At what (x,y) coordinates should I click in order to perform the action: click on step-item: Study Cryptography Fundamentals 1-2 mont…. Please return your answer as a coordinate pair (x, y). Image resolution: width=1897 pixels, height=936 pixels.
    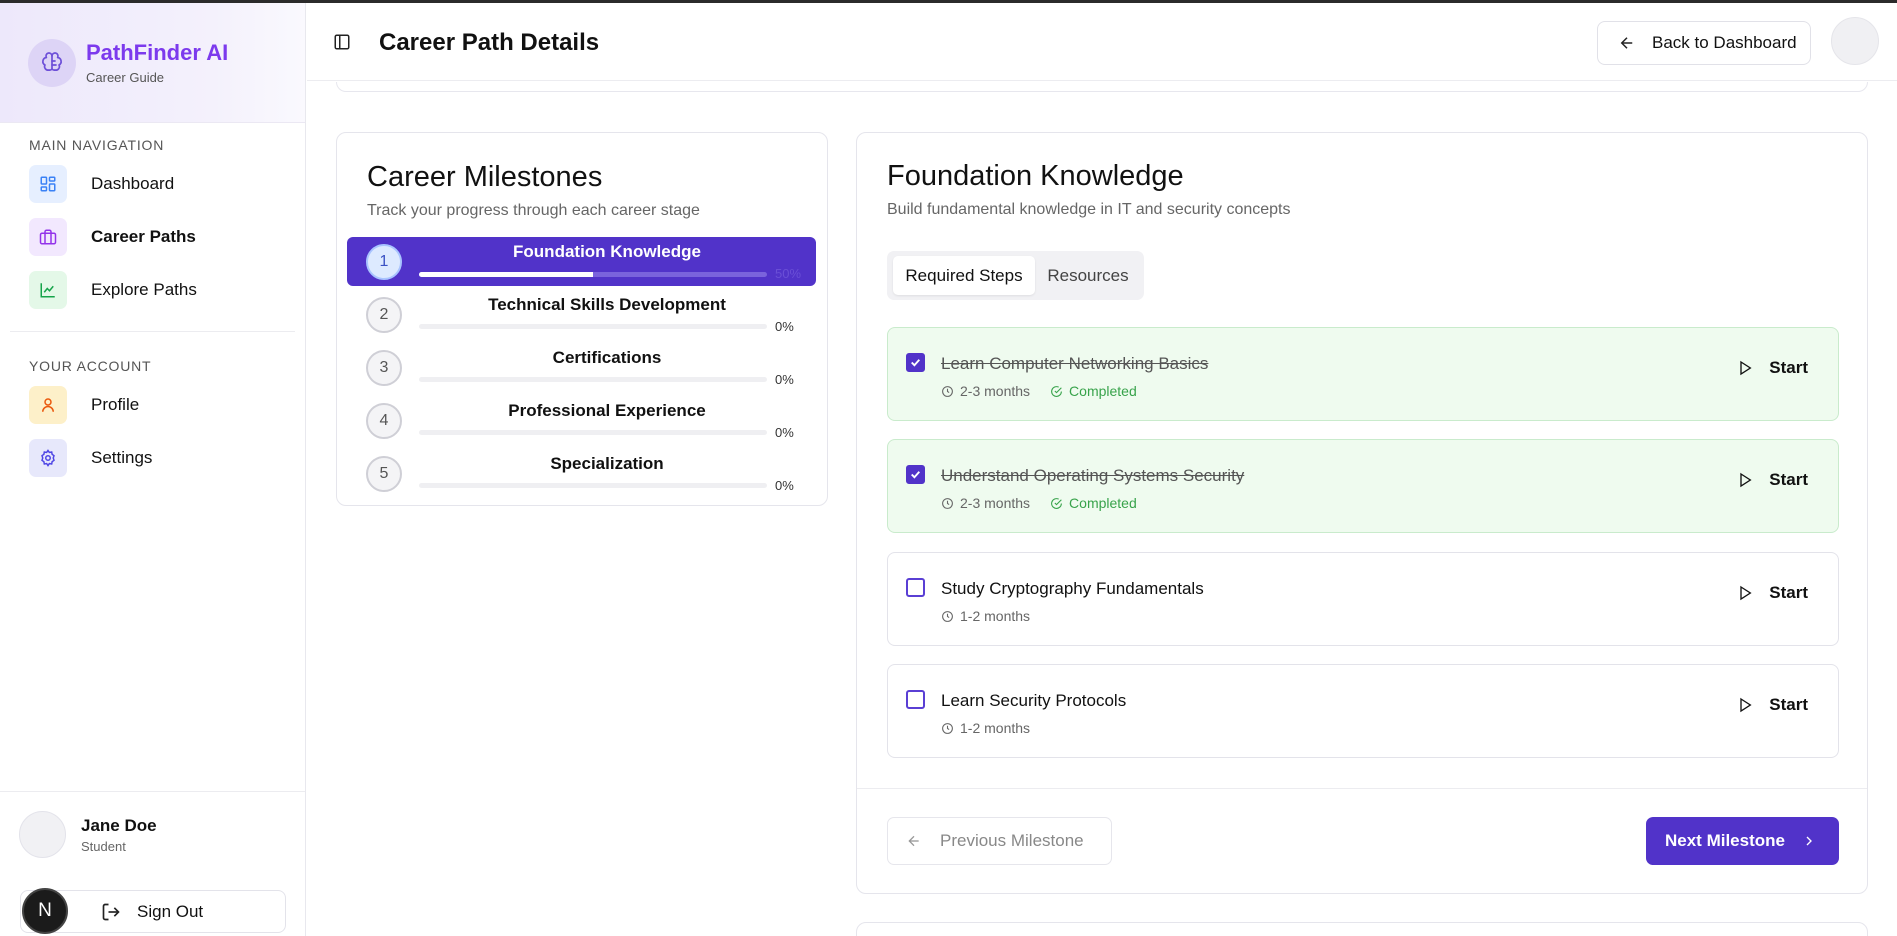
    Looking at the image, I should click on (1363, 599).